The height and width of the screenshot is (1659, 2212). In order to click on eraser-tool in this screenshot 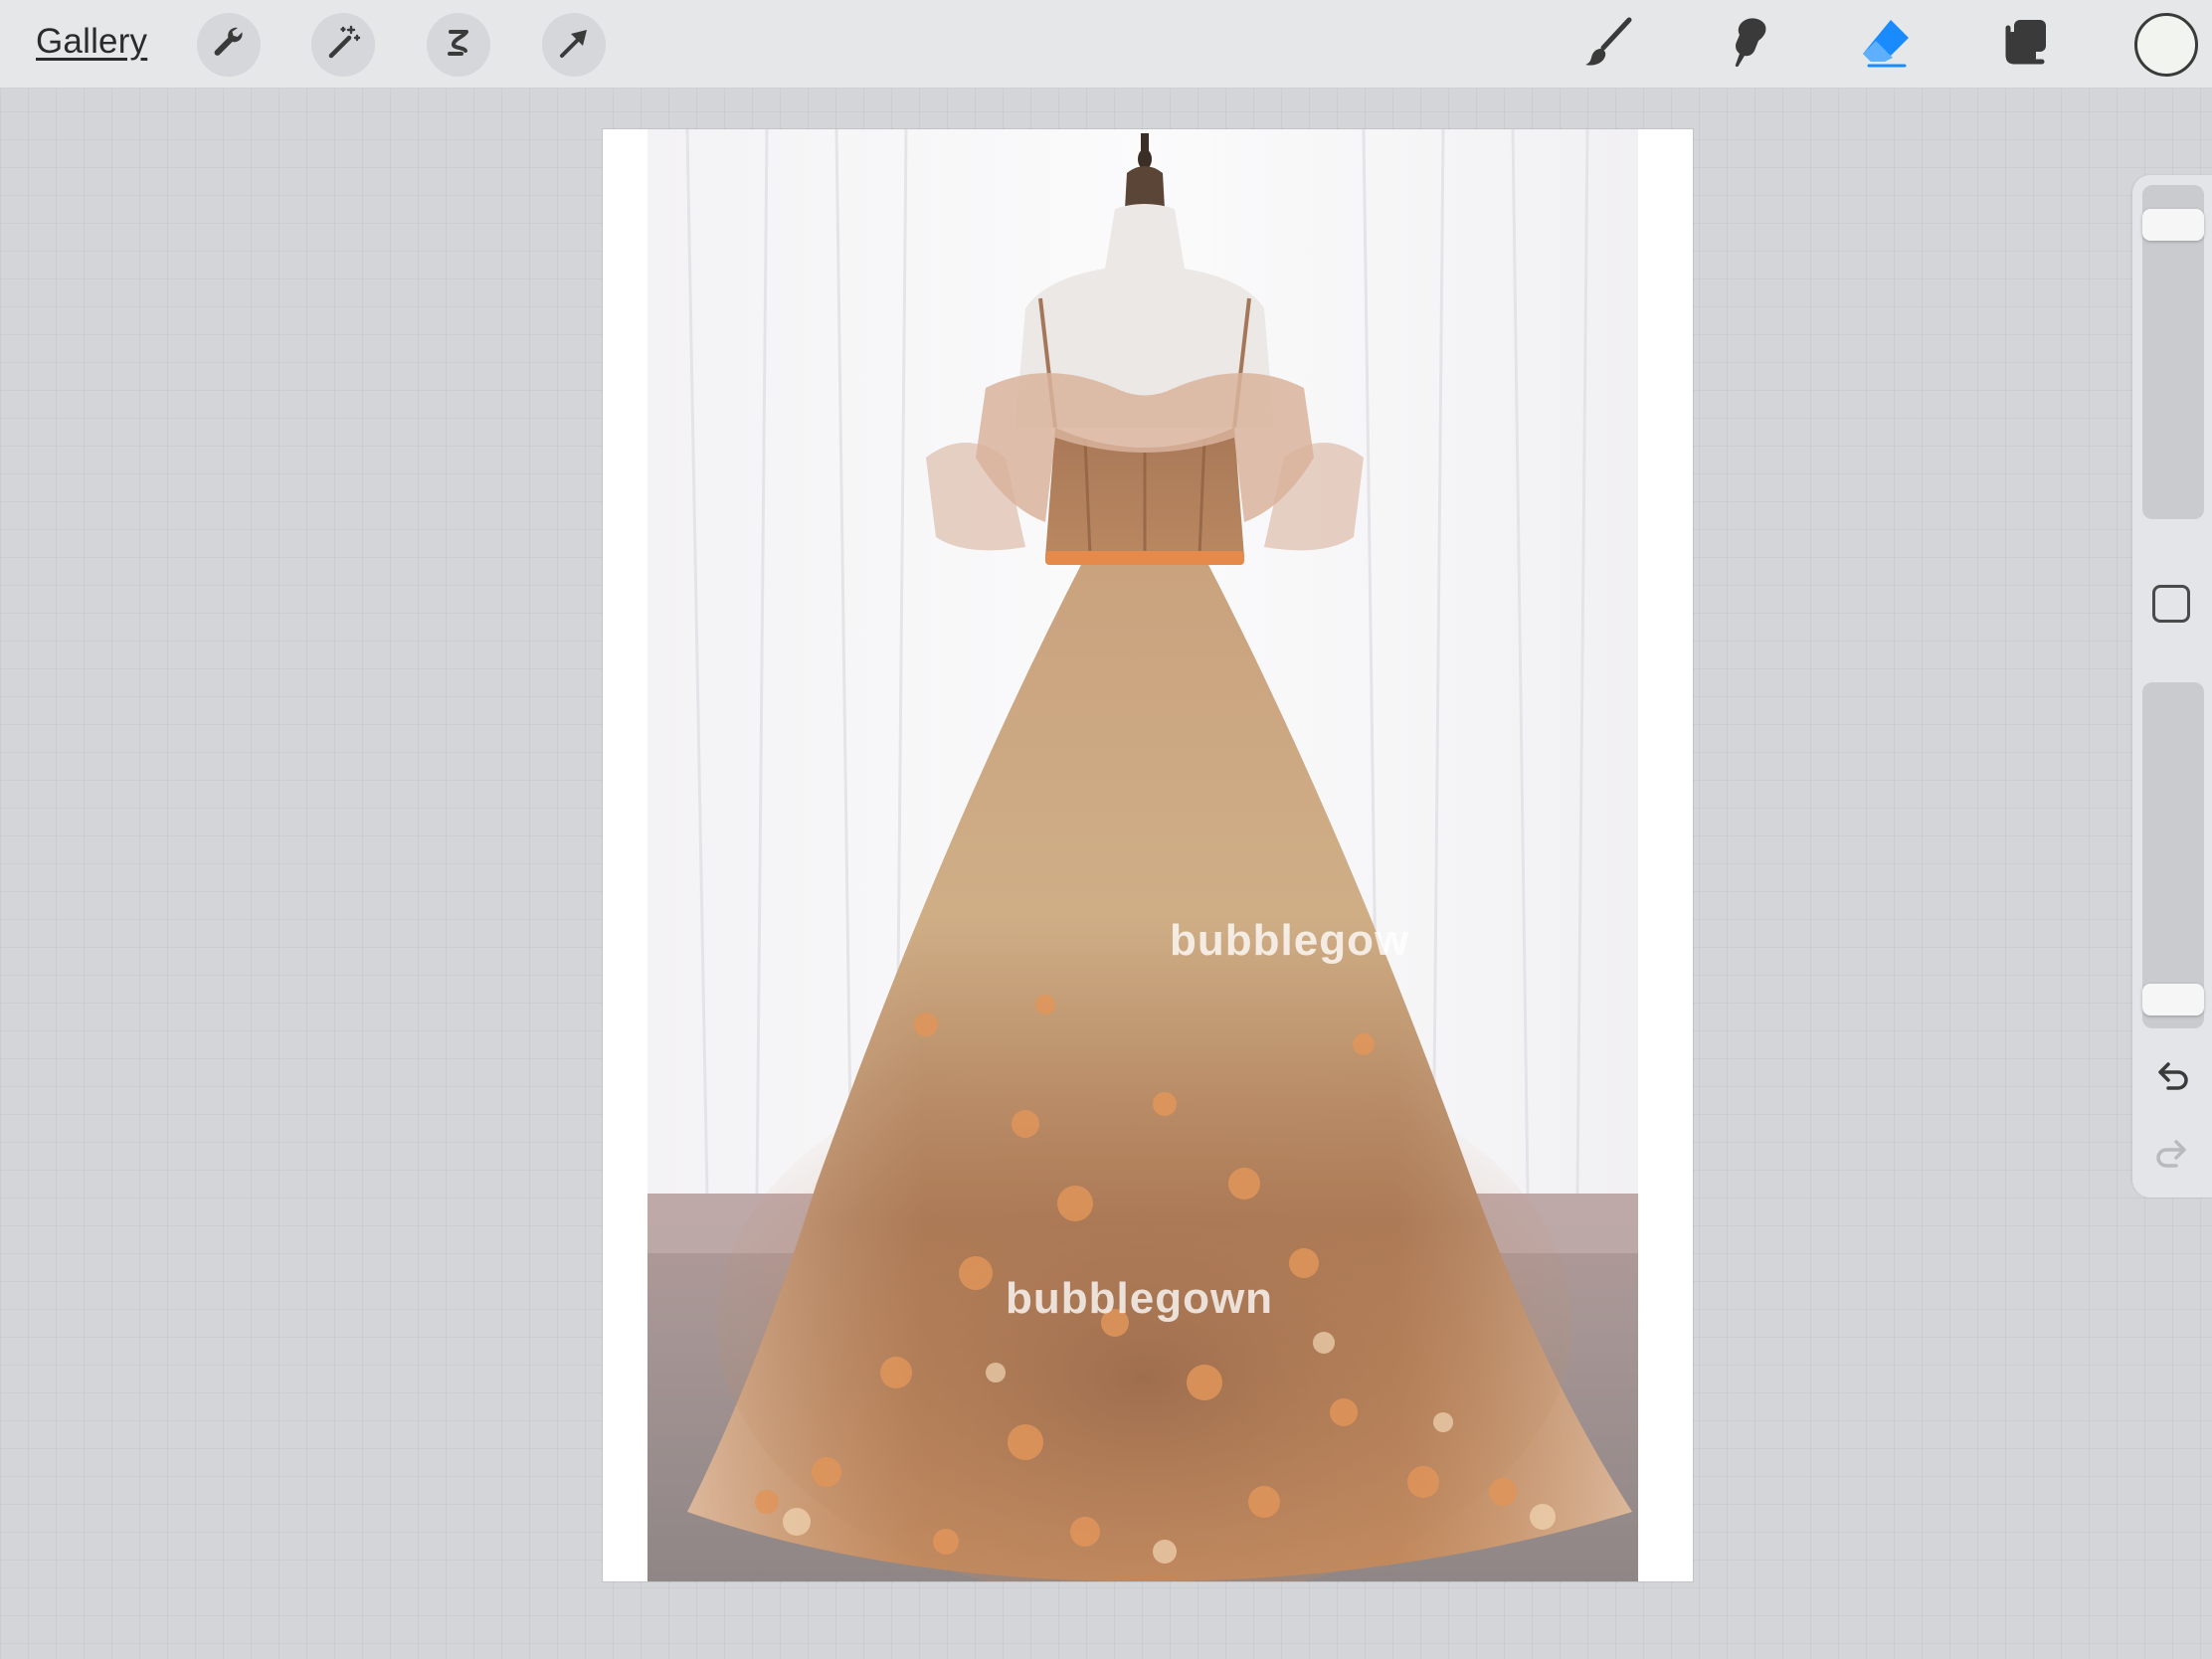, I will do `click(1886, 45)`.